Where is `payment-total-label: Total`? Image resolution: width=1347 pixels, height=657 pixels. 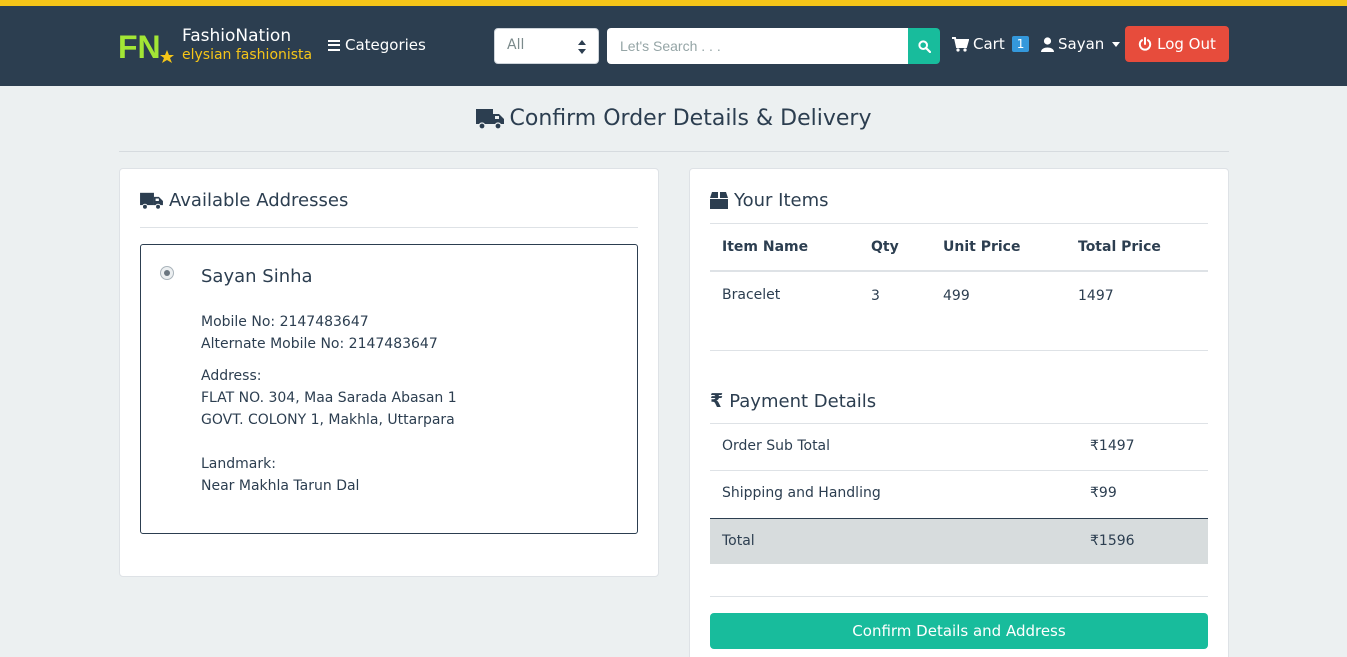 payment-total-label: Total is located at coordinates (738, 541).